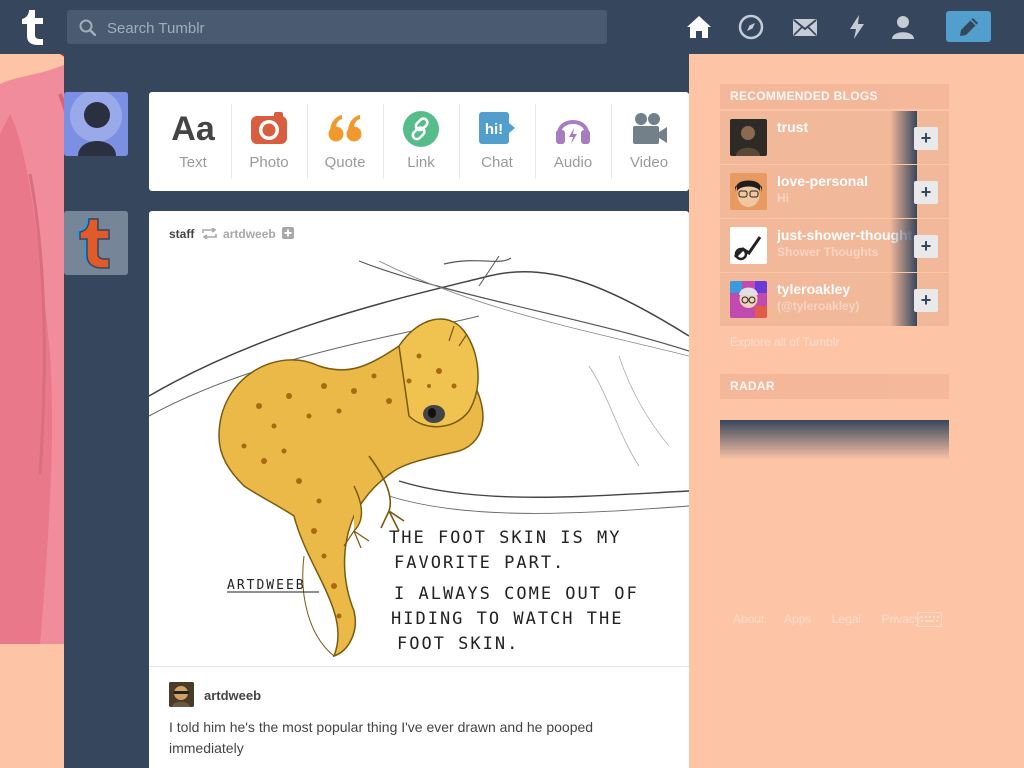 The height and width of the screenshot is (768, 1024). What do you see at coordinates (834, 137) in the screenshot?
I see `recommended-blog-item: trust +` at bounding box center [834, 137].